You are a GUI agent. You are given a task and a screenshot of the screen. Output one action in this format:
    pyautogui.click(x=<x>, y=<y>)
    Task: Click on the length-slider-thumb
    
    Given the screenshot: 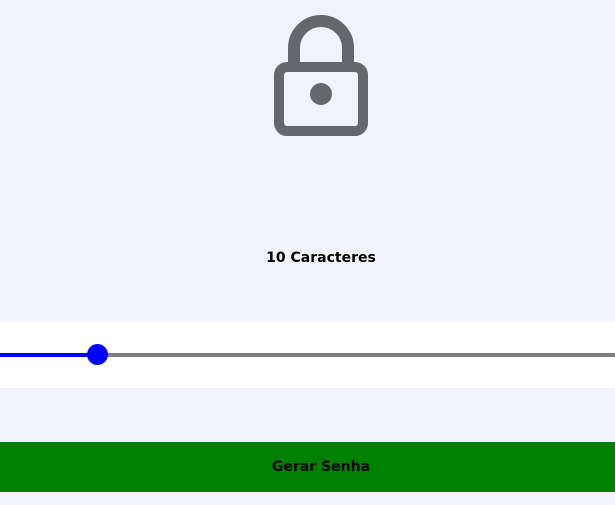 What is the action you would take?
    pyautogui.click(x=97, y=354)
    